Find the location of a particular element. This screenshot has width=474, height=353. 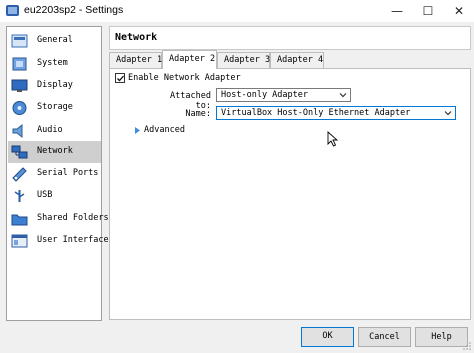

title-bar: eu2203sp2 - Settings — ☐ ✕ is located at coordinates (237, 11).